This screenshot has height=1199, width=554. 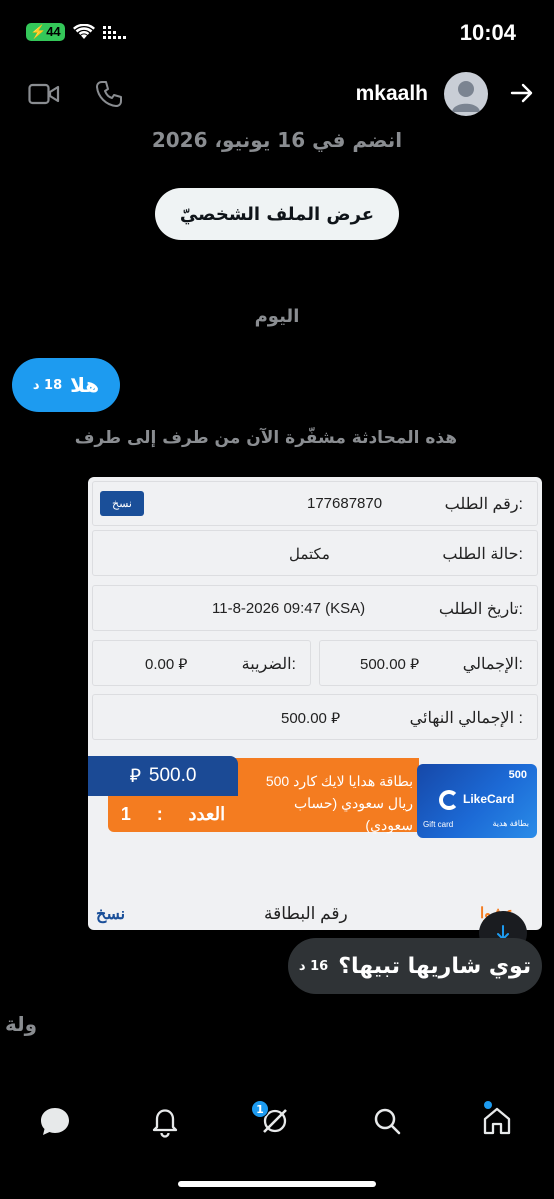 What do you see at coordinates (55, 1121) in the screenshot?
I see `messages-icon` at bounding box center [55, 1121].